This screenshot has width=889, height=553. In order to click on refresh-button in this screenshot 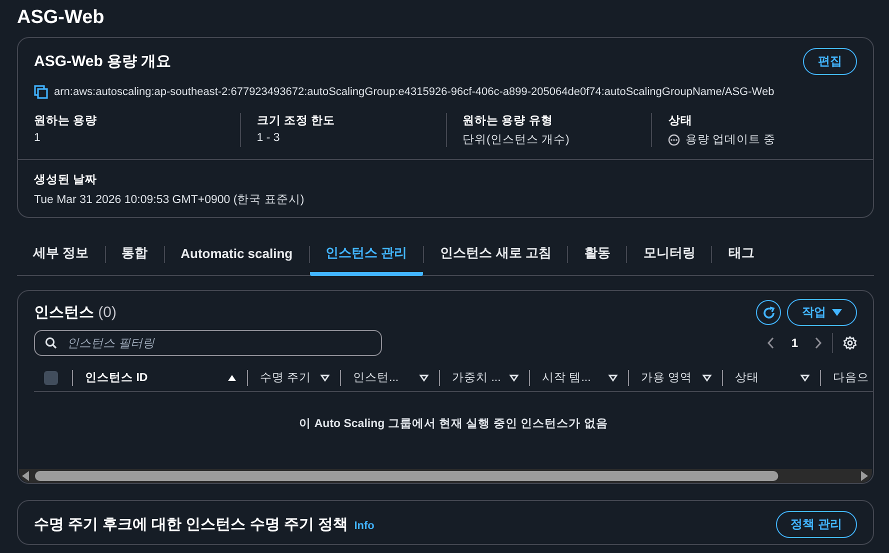, I will do `click(768, 312)`.